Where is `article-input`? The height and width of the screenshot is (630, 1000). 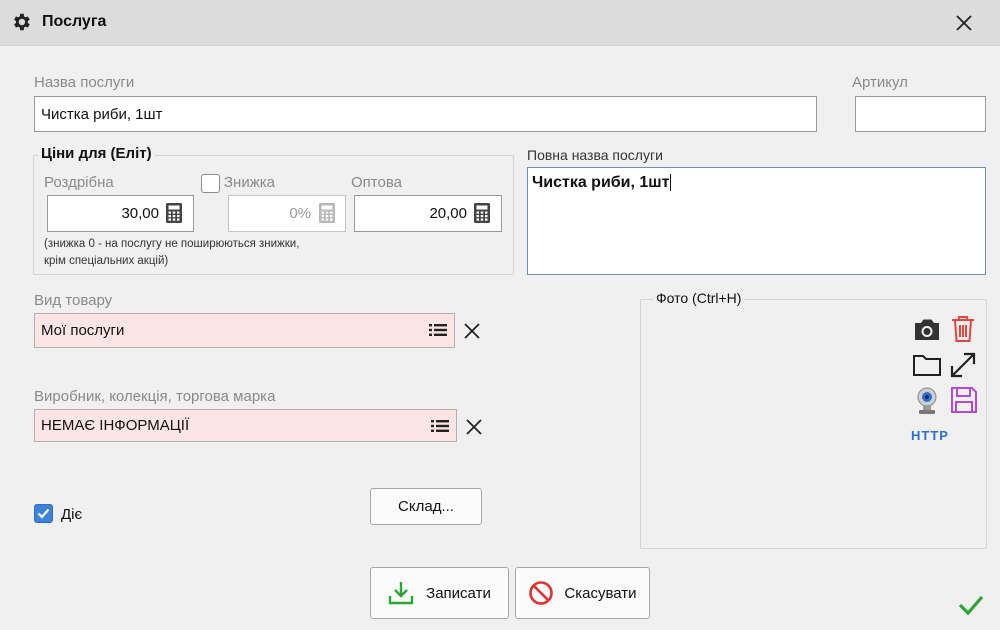
article-input is located at coordinates (920, 114).